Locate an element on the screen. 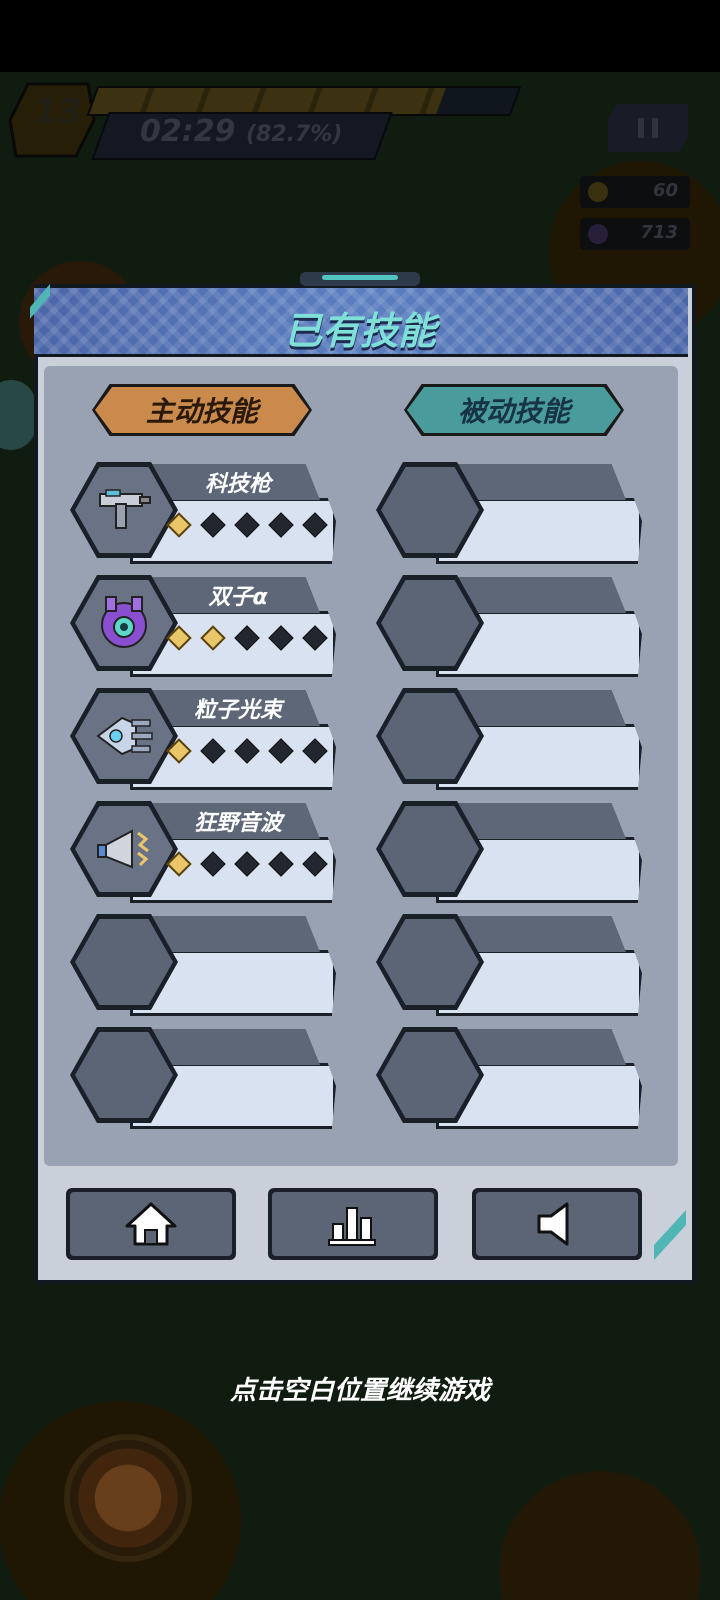 The height and width of the screenshot is (1600, 720). tab-passive-skills-label: 被动技能 is located at coordinates (514, 410).